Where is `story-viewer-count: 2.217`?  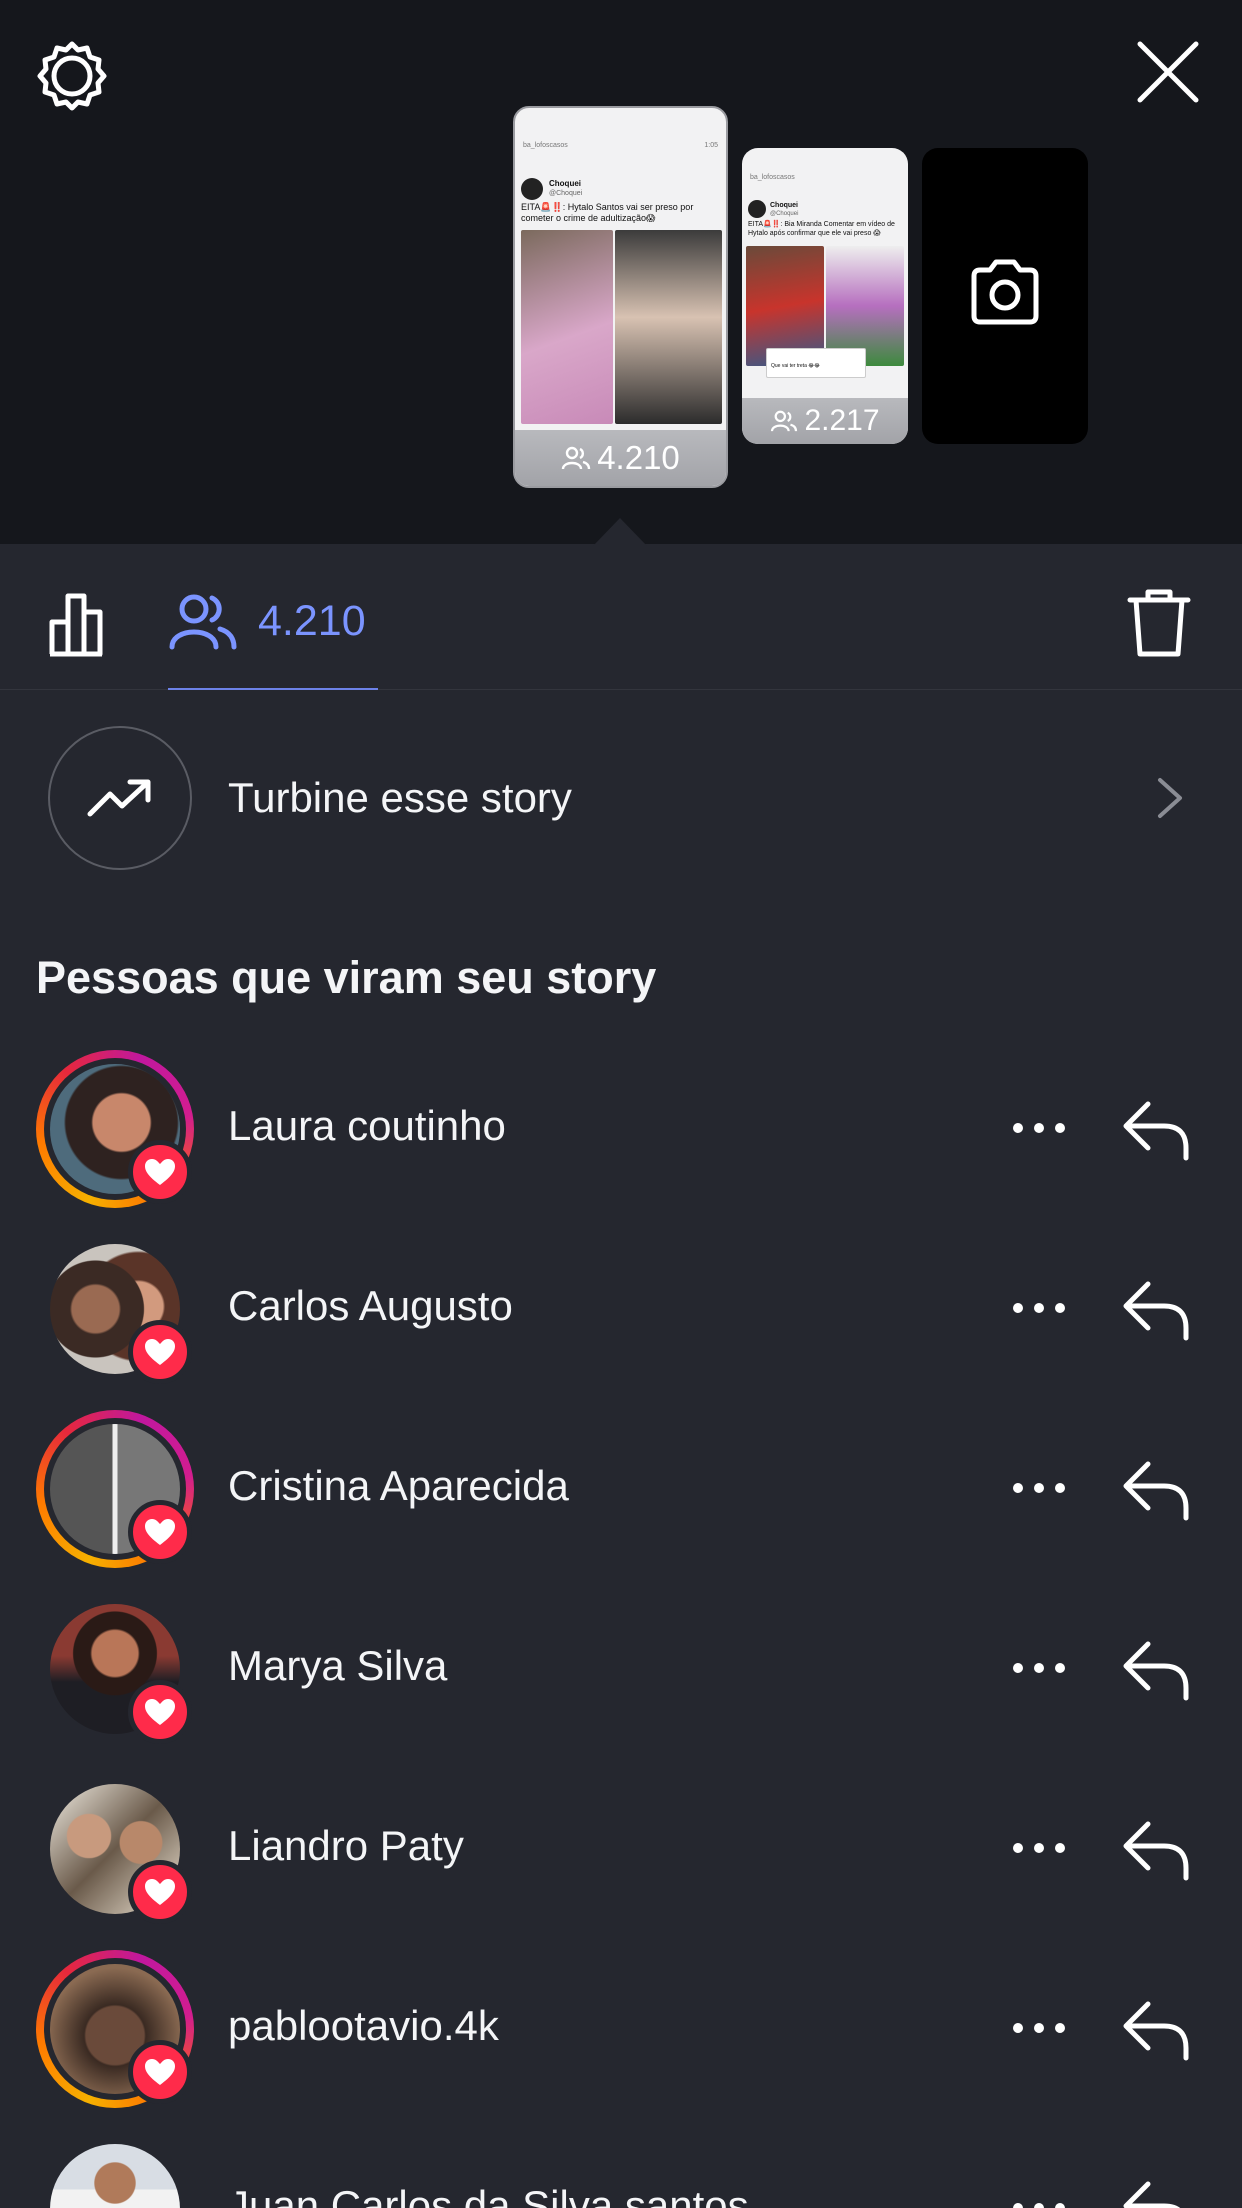 story-viewer-count: 2.217 is located at coordinates (825, 421).